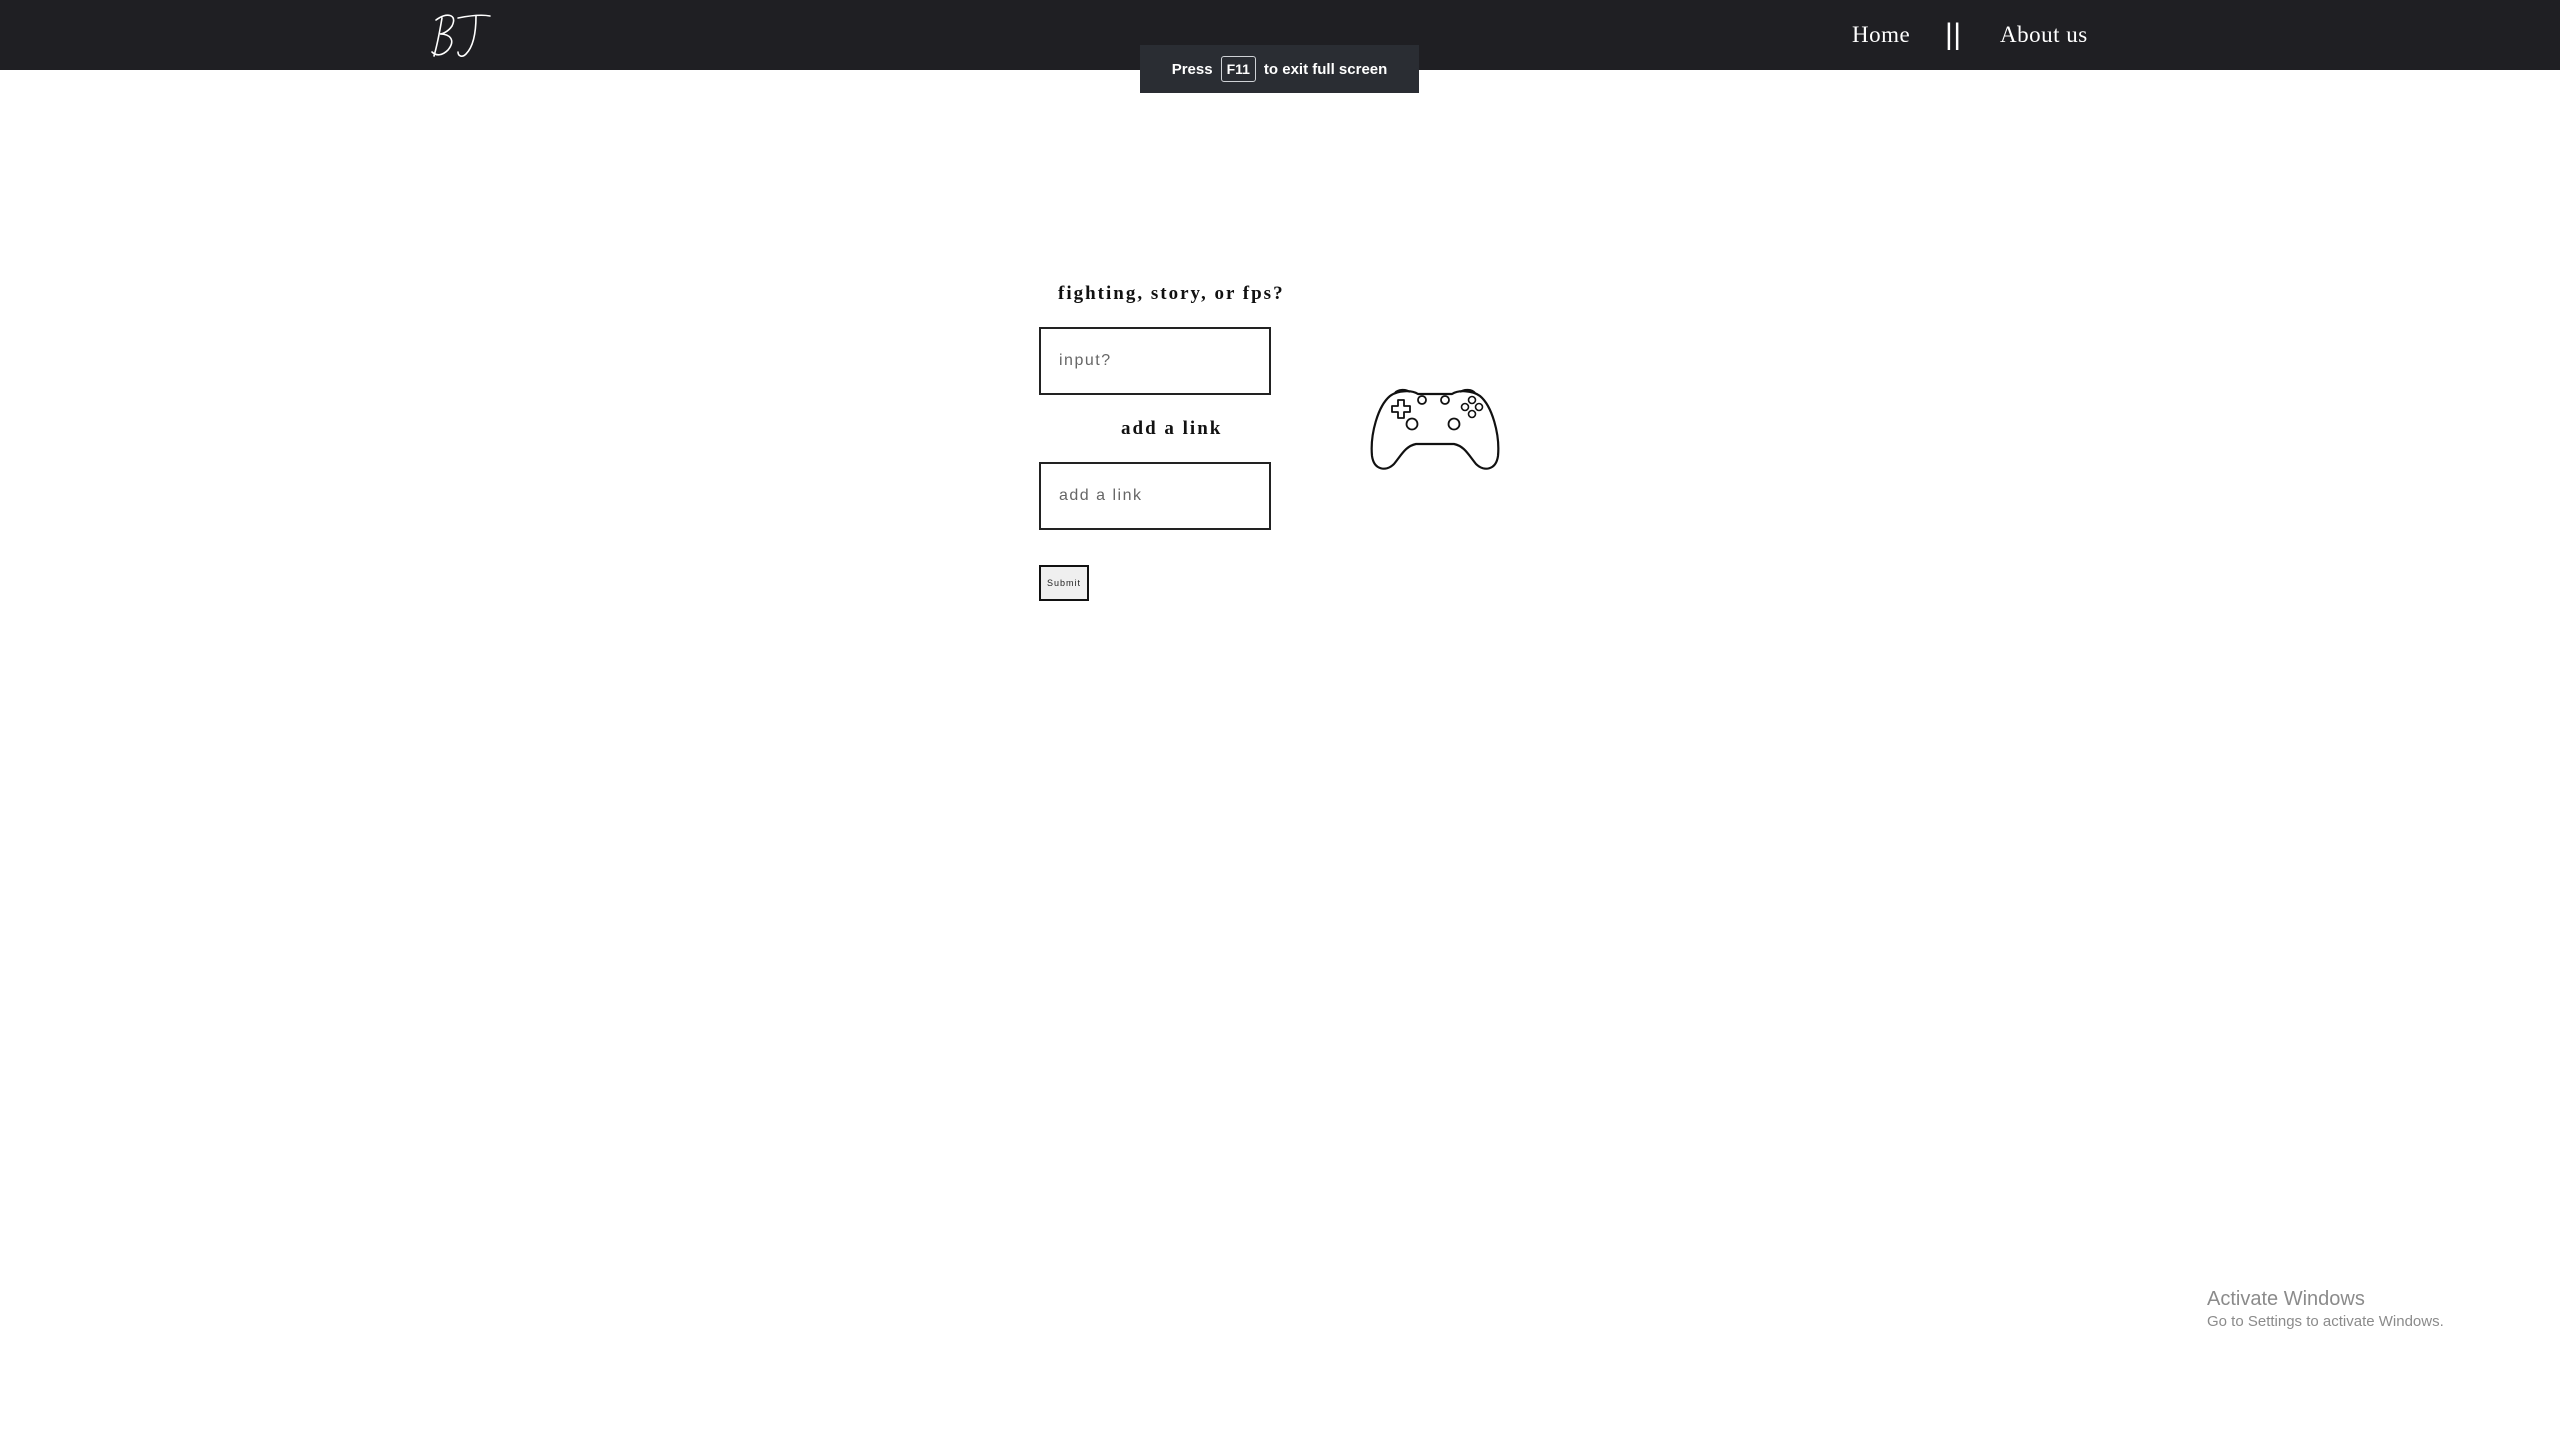  What do you see at coordinates (1155, 496) in the screenshot?
I see `link-input` at bounding box center [1155, 496].